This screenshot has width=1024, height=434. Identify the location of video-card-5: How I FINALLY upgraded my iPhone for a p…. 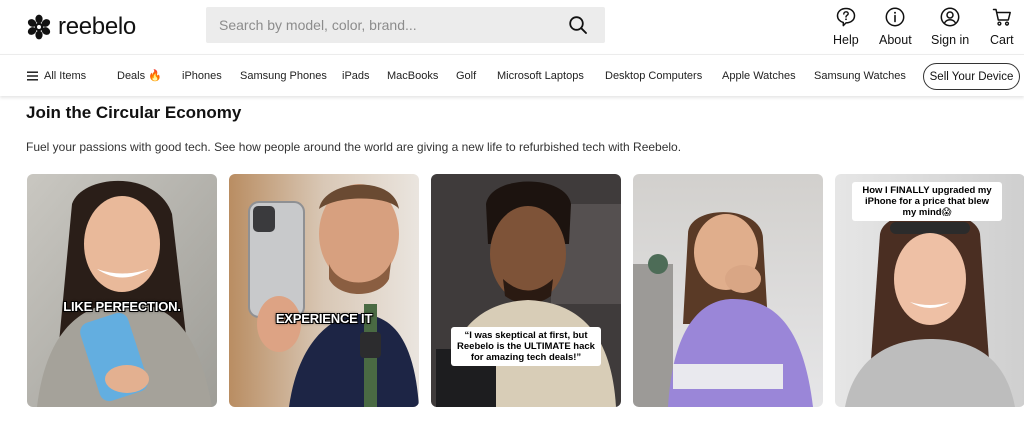
(929, 290).